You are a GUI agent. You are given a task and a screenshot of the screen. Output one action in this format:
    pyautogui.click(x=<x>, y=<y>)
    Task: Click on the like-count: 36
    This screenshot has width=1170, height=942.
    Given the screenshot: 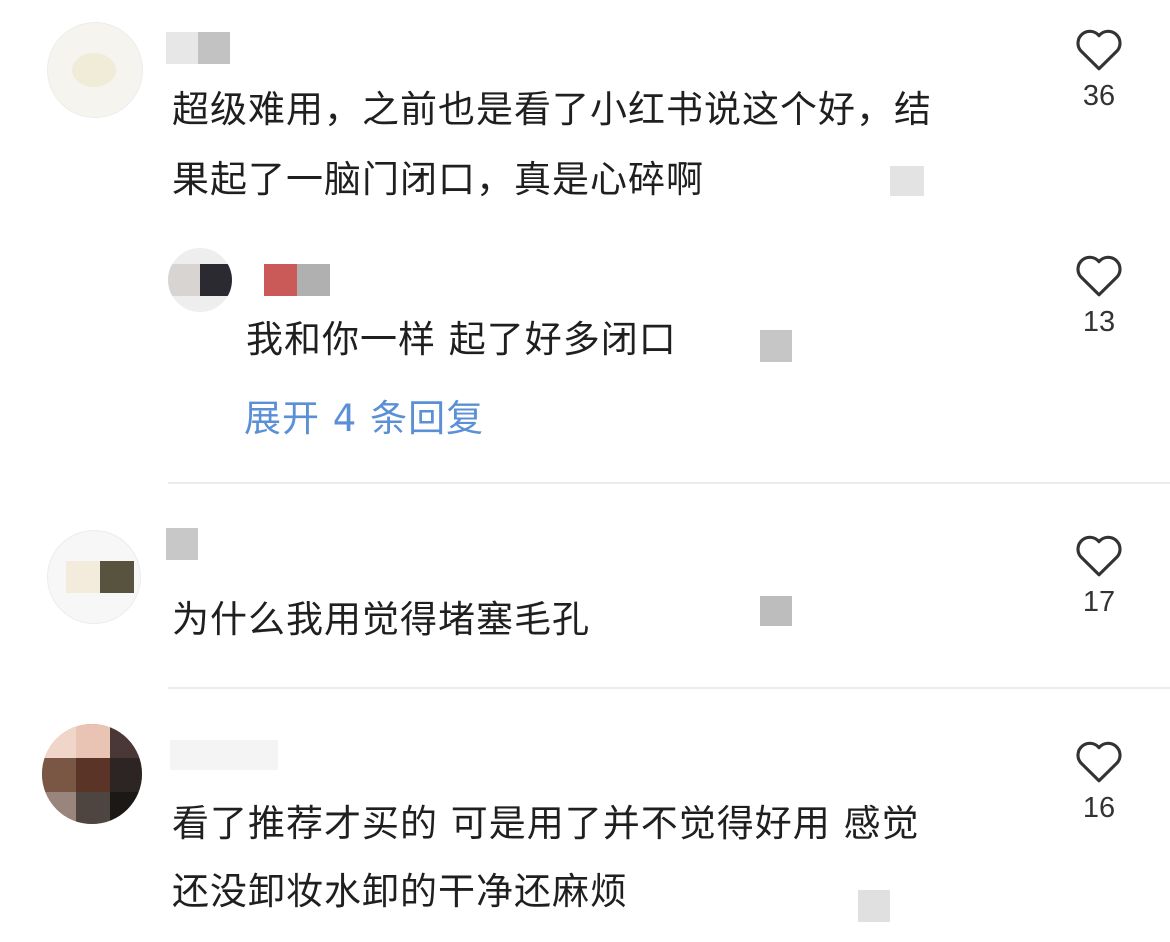 What is the action you would take?
    pyautogui.click(x=1099, y=96)
    